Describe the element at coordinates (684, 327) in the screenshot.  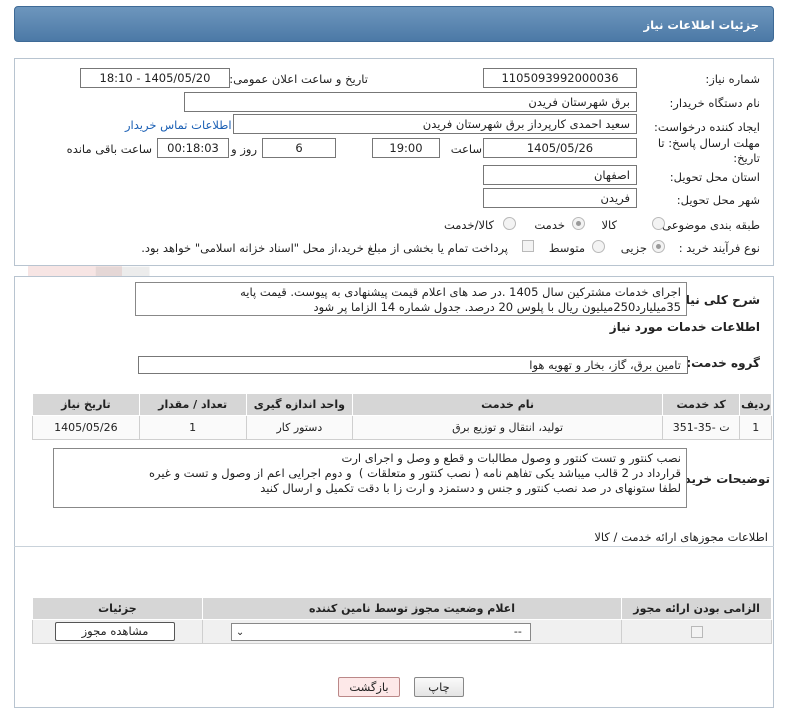
I see `services-section-title: اطلاعات خدمات مورد نیاز` at that location.